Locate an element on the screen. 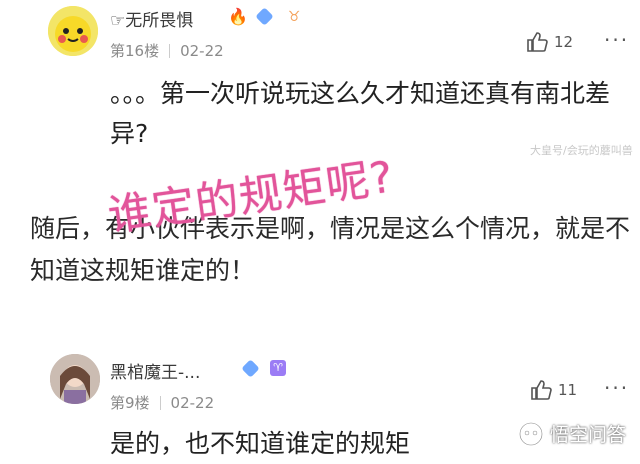 This screenshot has height=464, width=640. like-button: 12 is located at coordinates (549, 42).